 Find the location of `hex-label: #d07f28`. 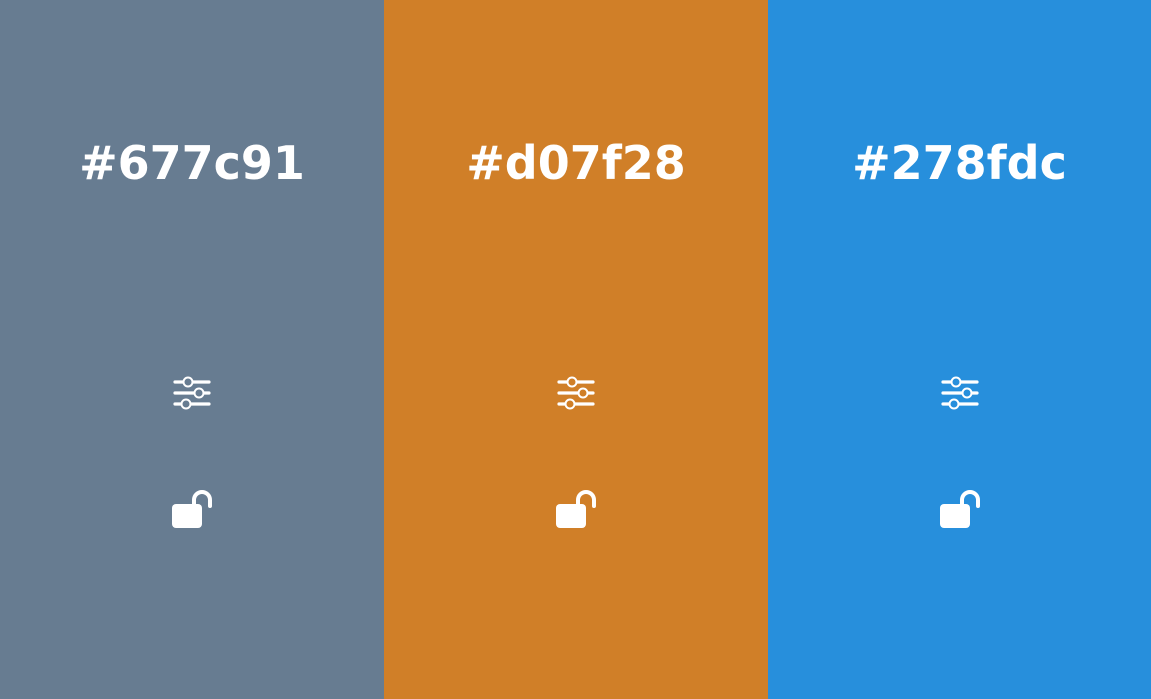

hex-label: #d07f28 is located at coordinates (576, 163).